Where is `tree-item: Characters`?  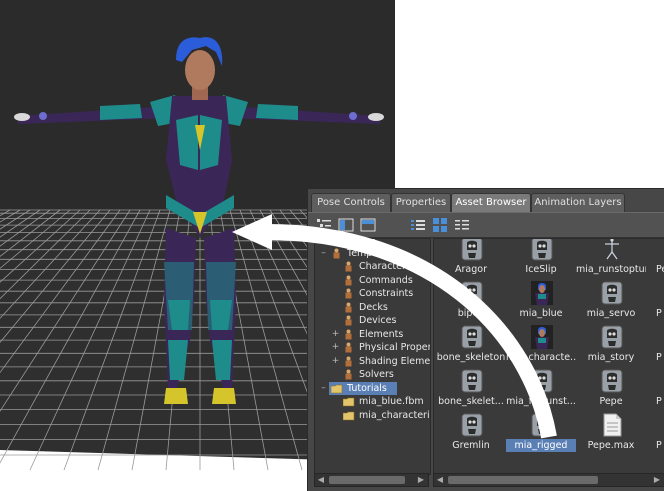 tree-item: Characters is located at coordinates (385, 266).